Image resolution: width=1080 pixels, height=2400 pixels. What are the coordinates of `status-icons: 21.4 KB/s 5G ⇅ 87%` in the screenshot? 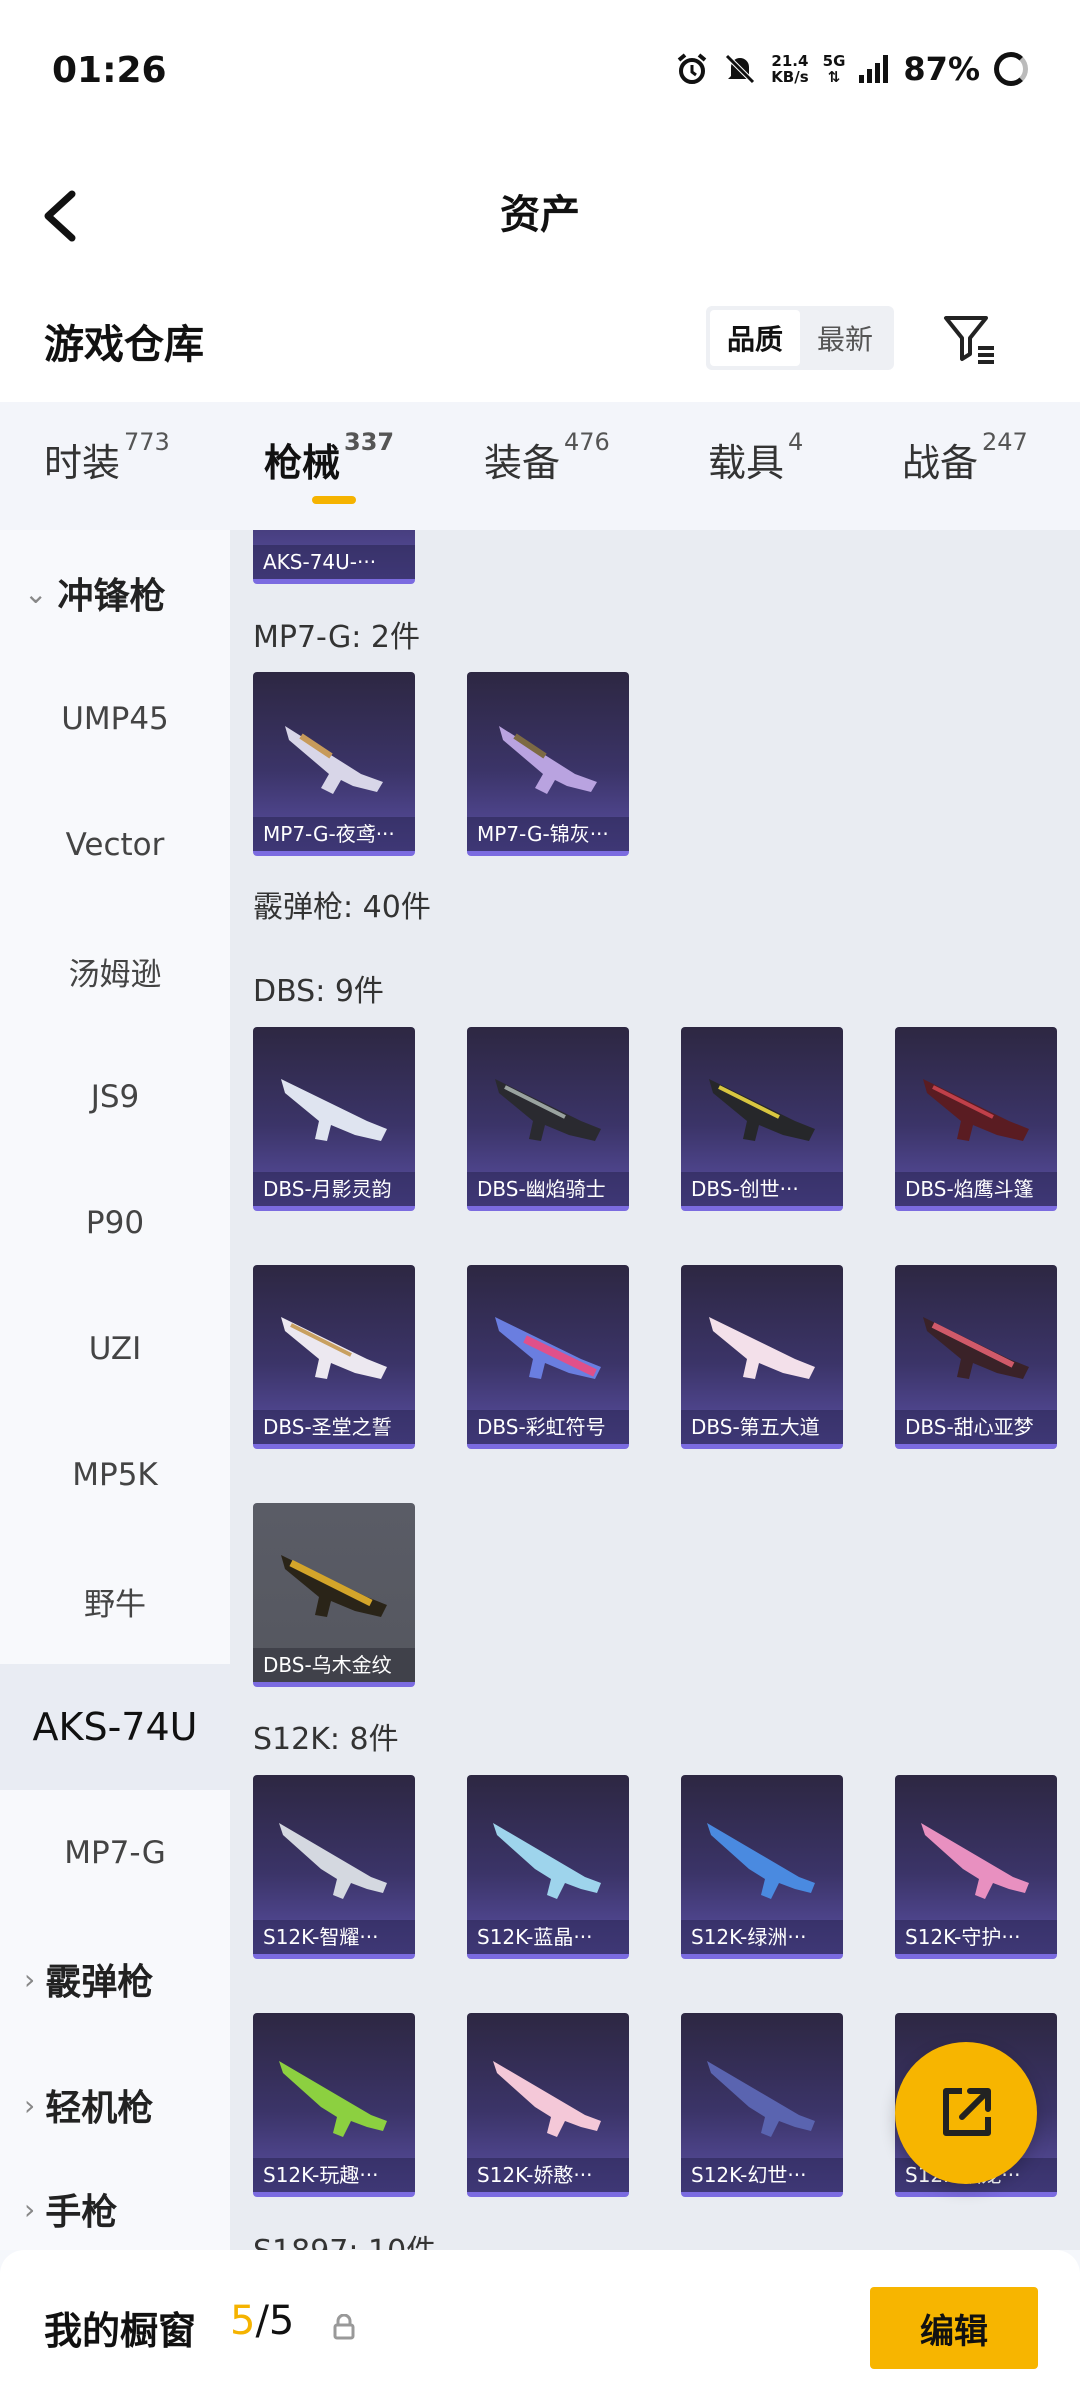 It's located at (851, 69).